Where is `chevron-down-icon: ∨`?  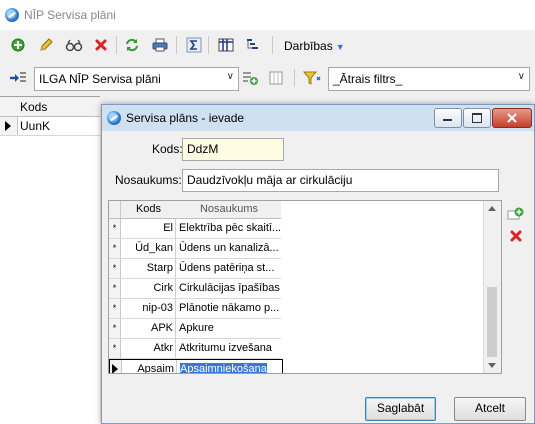 chevron-down-icon: ∨ is located at coordinates (230, 76).